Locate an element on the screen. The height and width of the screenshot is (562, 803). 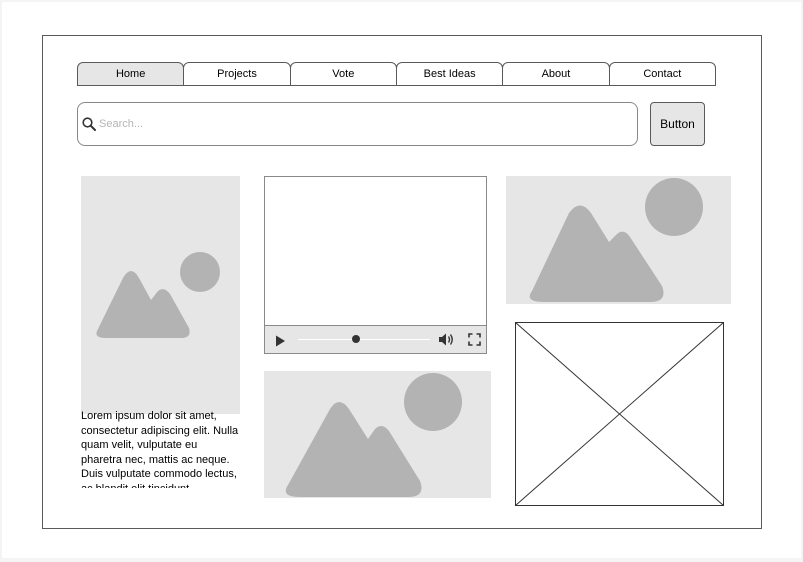
tab-label: Vote is located at coordinates (343, 74).